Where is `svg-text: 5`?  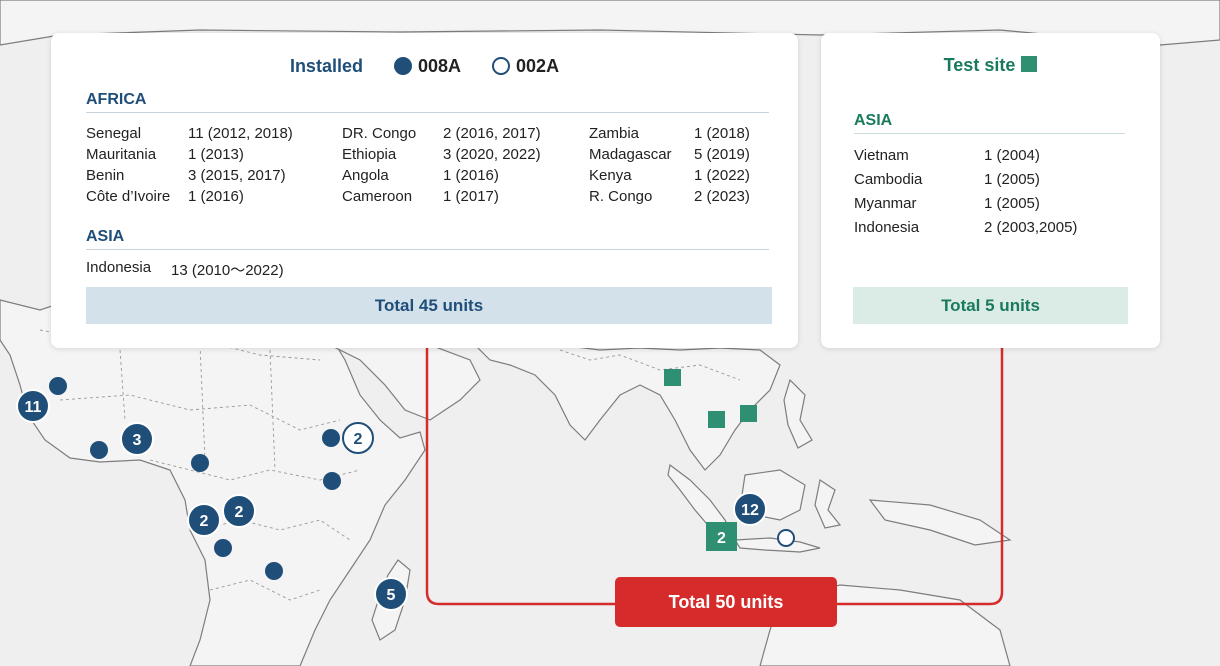
svg-text: 5 is located at coordinates (391, 595).